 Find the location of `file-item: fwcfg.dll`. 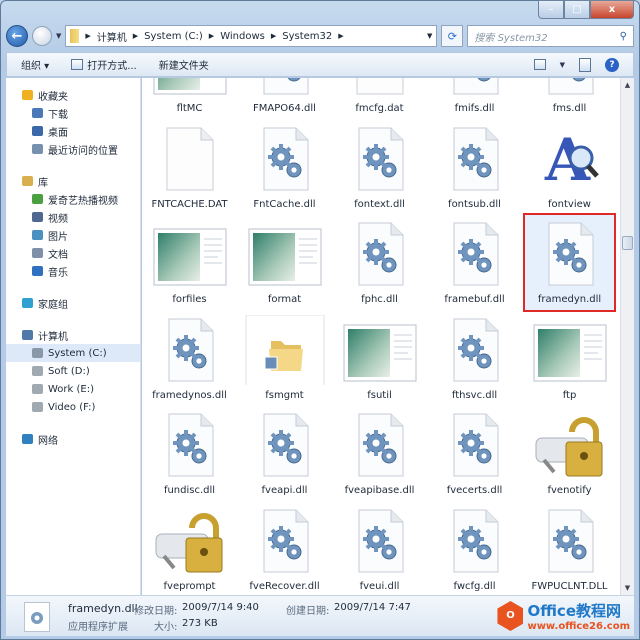

file-item: fwcfg.dll is located at coordinates (474, 547).